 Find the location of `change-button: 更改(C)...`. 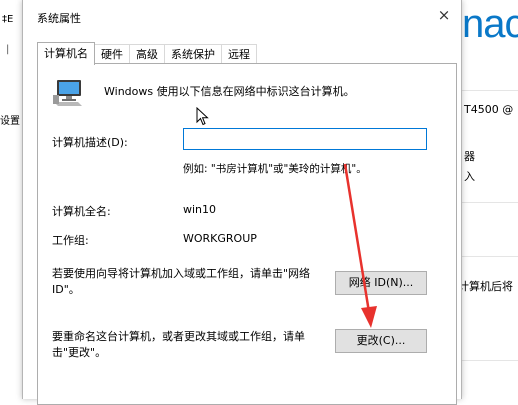

change-button: 更改(C)... is located at coordinates (381, 341).